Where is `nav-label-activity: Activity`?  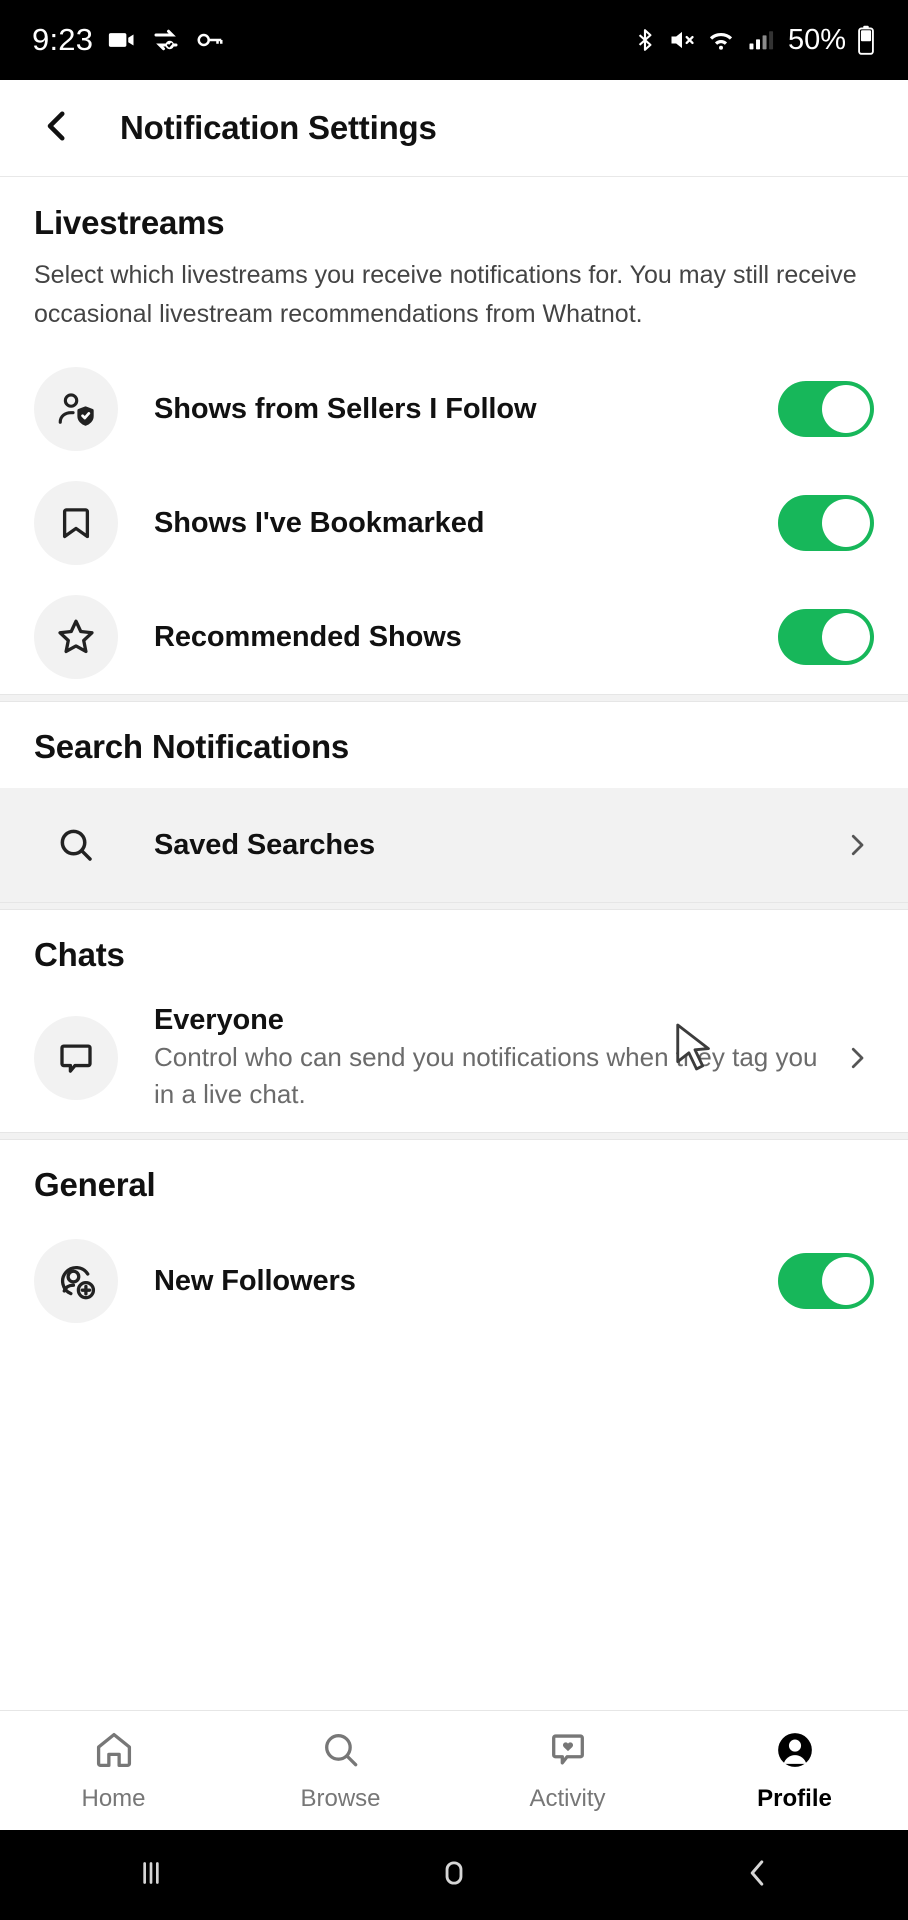
nav-label-activity: Activity is located at coordinates (567, 1798).